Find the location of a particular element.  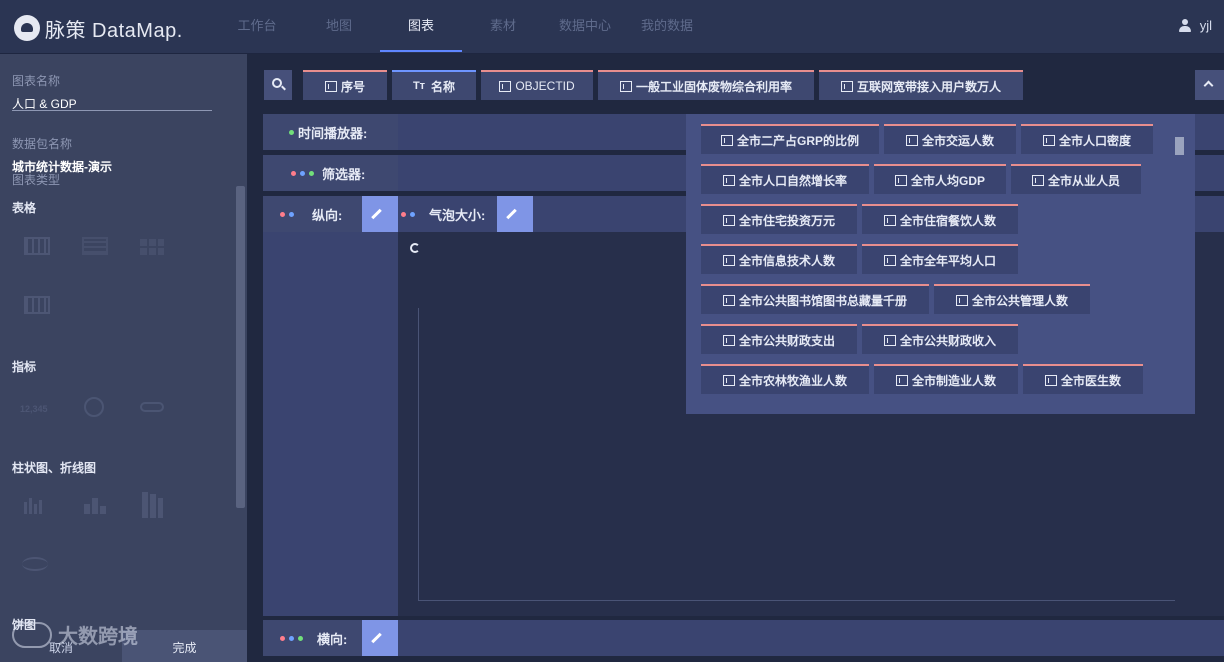

bubble-size-label: 气泡大小: is located at coordinates (447, 214).